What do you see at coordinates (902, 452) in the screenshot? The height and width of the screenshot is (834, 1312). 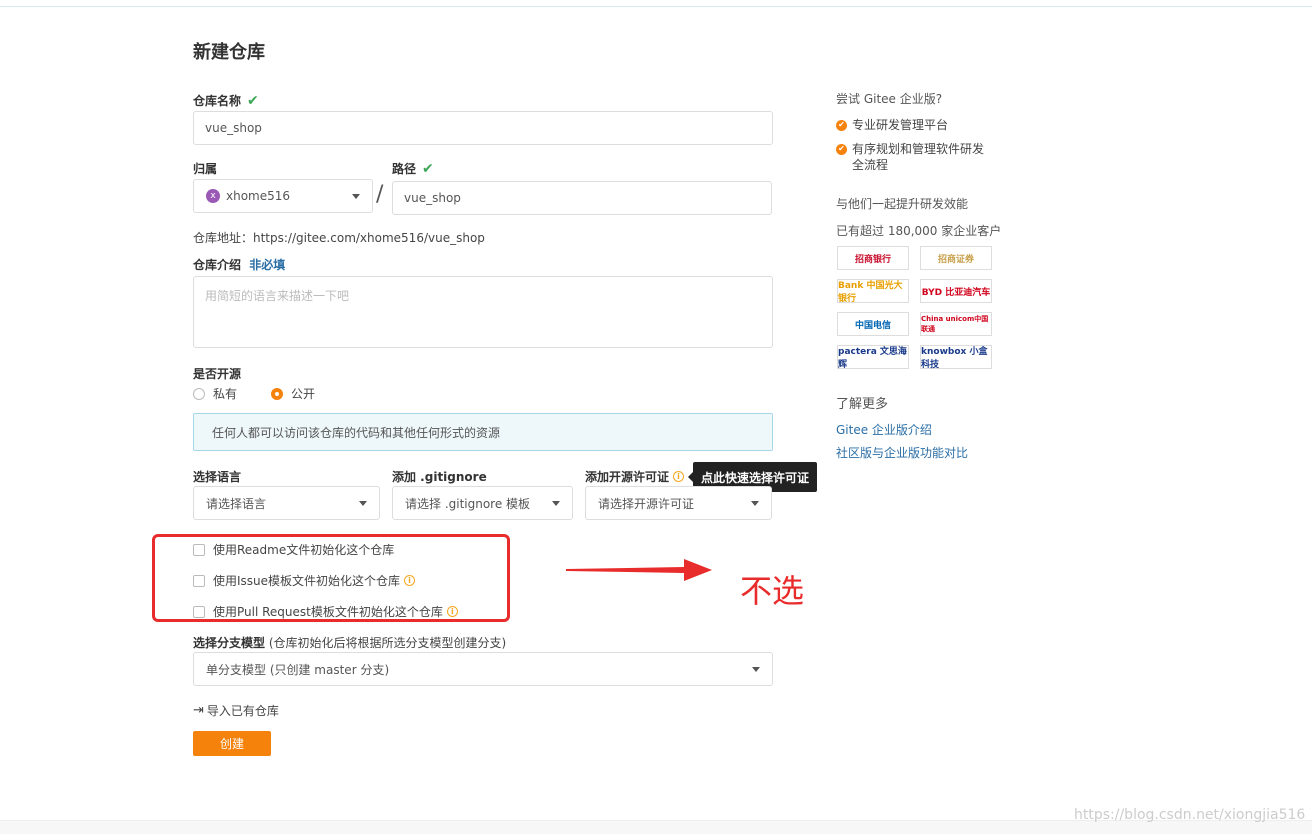 I see `compare-link: 社区版与企业版功能对比` at bounding box center [902, 452].